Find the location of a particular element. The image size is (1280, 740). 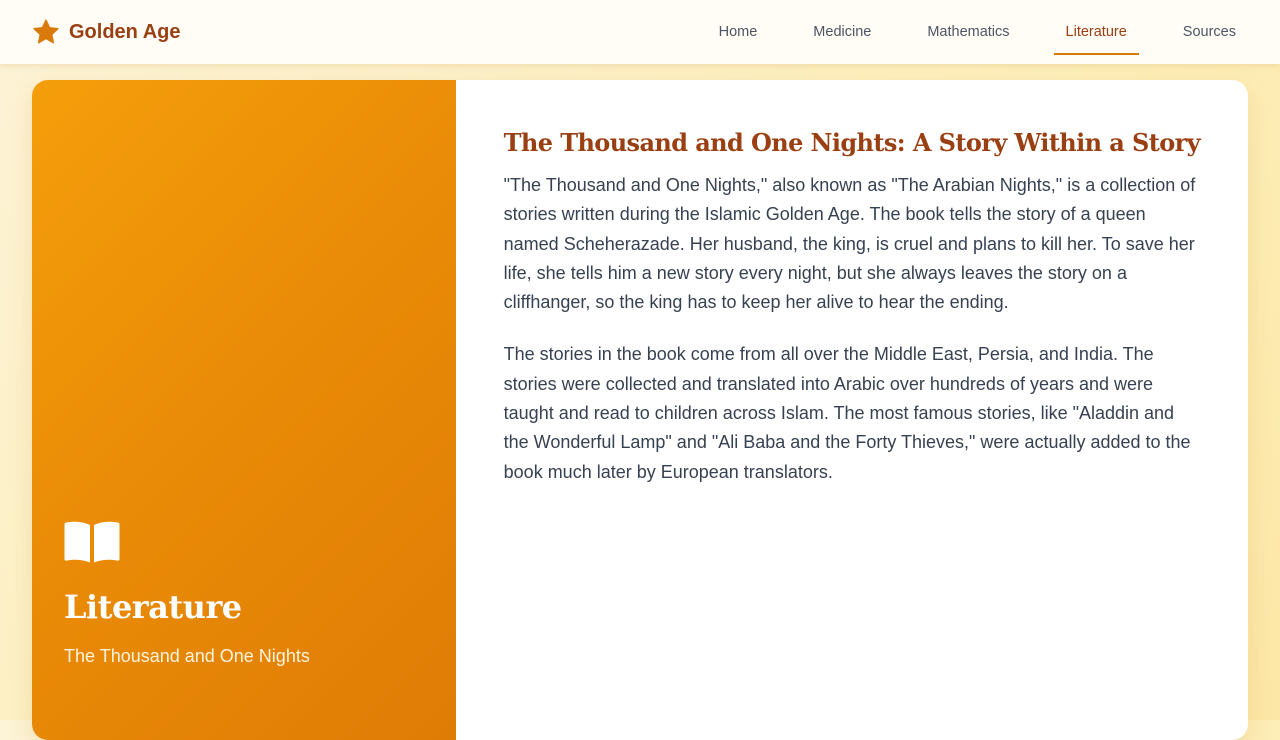

nav-link-medicine: Medicine is located at coordinates (842, 32).